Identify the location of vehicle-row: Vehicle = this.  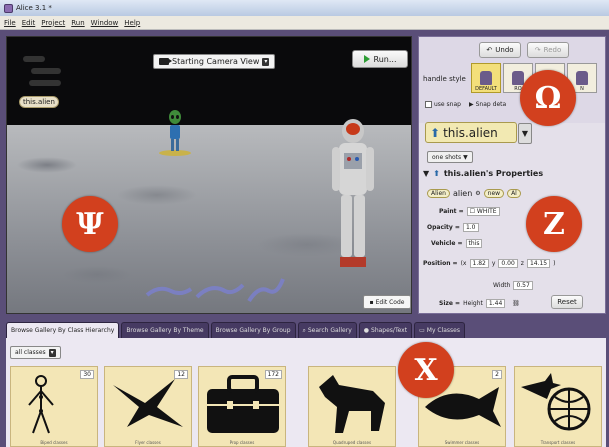
(457, 243).